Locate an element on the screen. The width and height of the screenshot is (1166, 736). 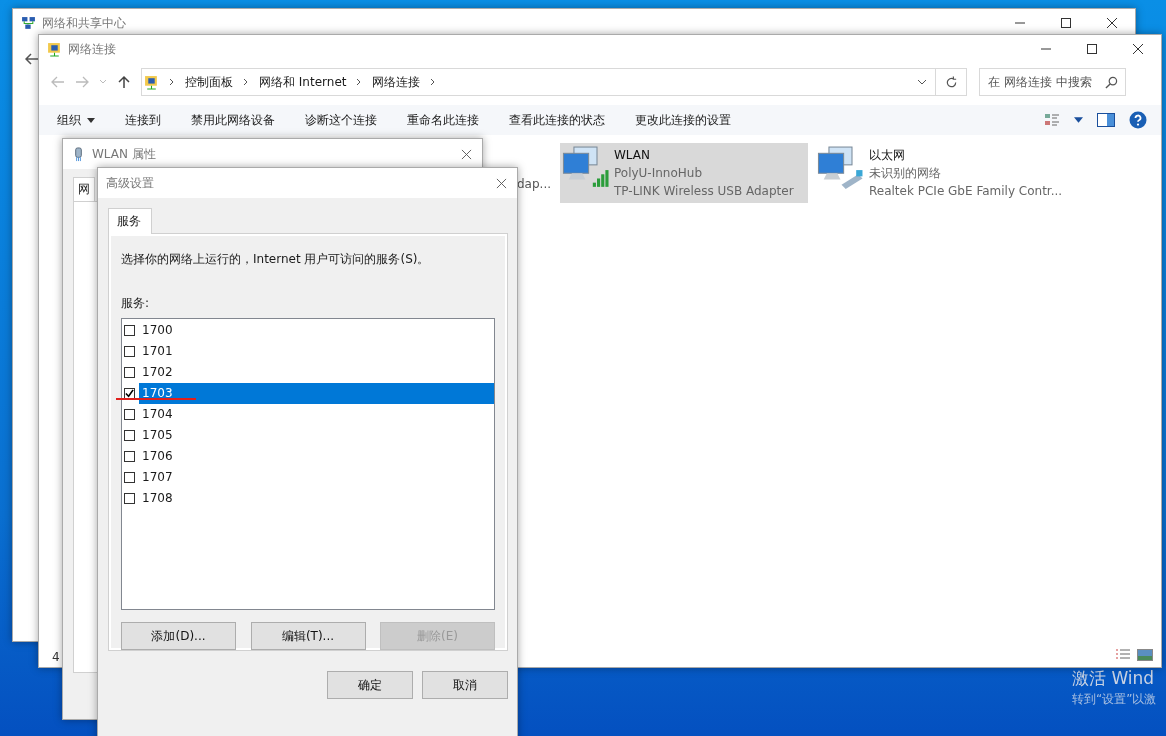
toolbar-command: 重命名此连接 is located at coordinates (443, 120).